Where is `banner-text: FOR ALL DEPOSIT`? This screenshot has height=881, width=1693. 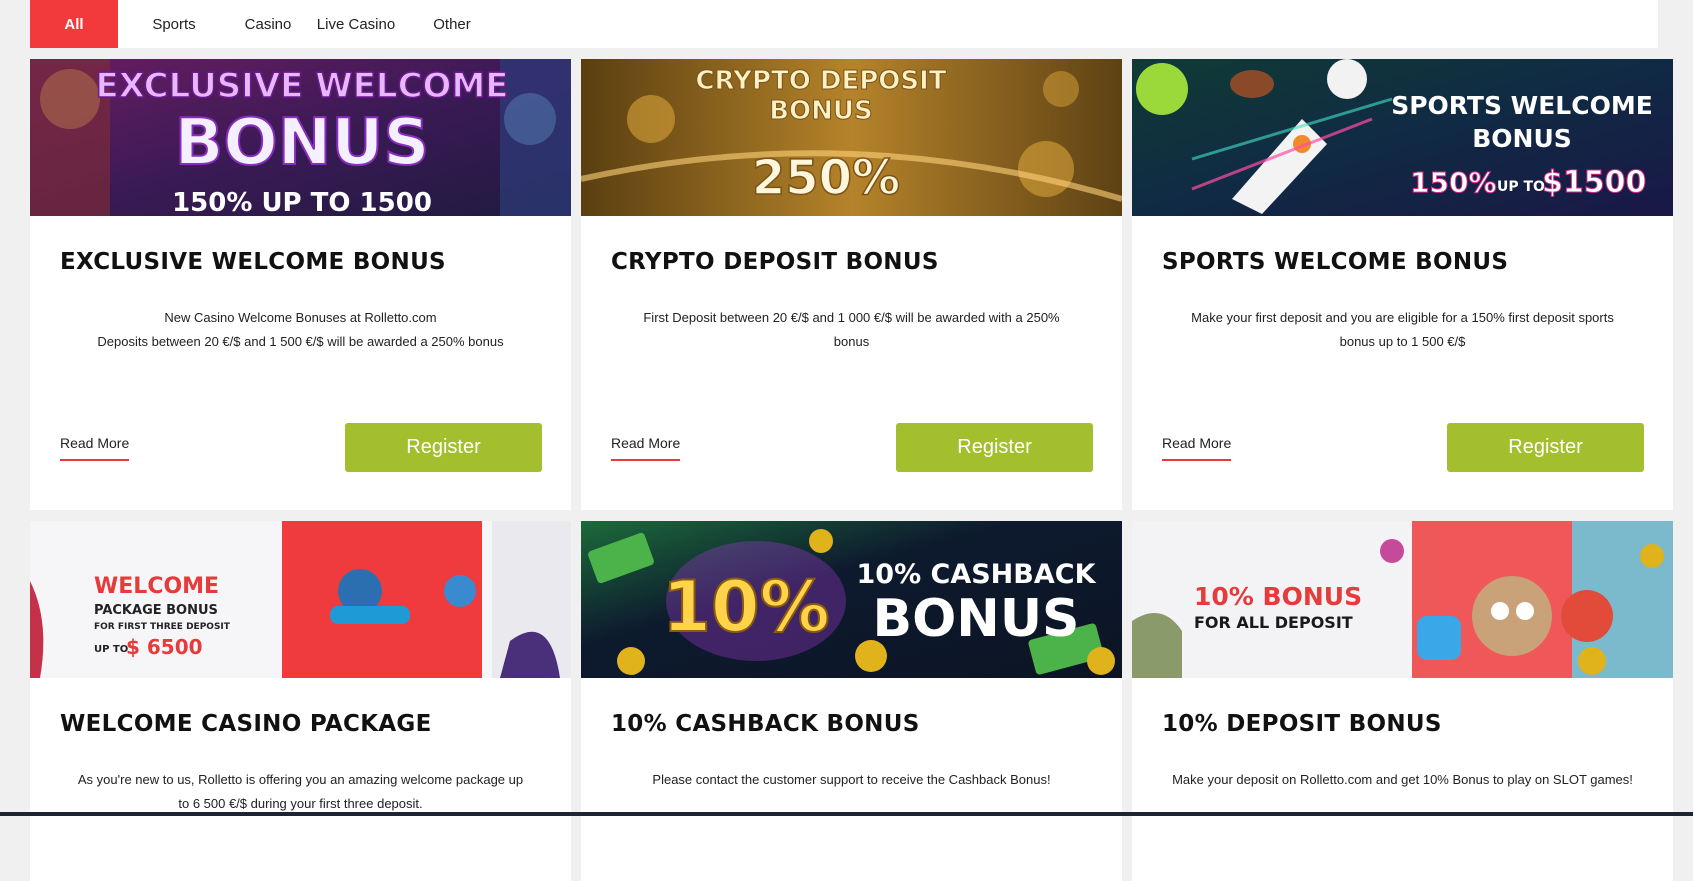 banner-text: FOR ALL DEPOSIT is located at coordinates (1273, 622).